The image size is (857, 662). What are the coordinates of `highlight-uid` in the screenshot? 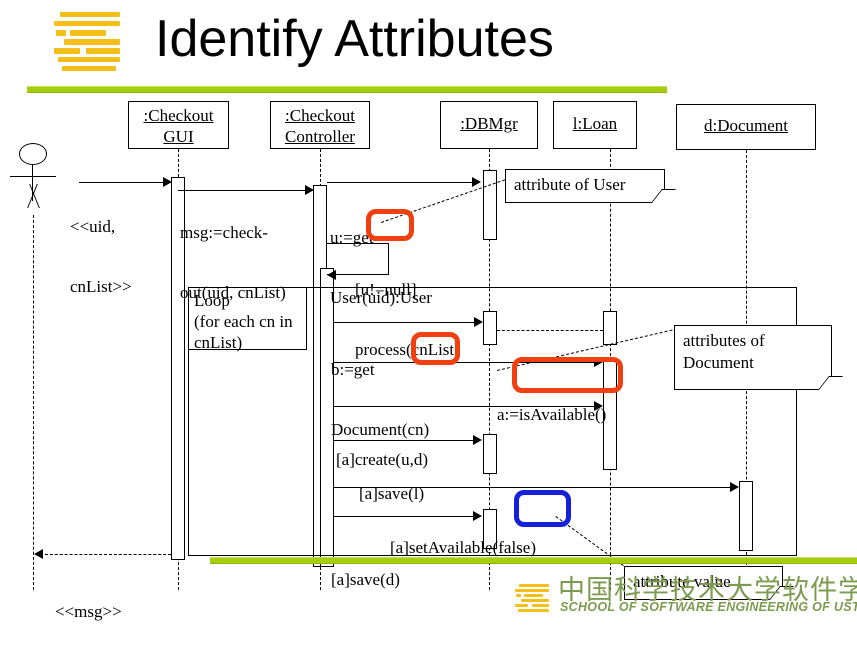 It's located at (390, 225).